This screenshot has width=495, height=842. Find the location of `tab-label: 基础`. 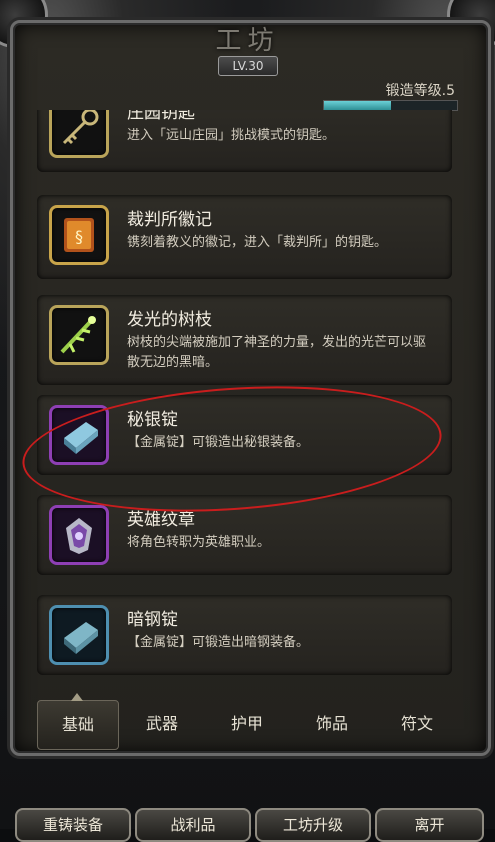

tab-label: 基础 is located at coordinates (77, 724).